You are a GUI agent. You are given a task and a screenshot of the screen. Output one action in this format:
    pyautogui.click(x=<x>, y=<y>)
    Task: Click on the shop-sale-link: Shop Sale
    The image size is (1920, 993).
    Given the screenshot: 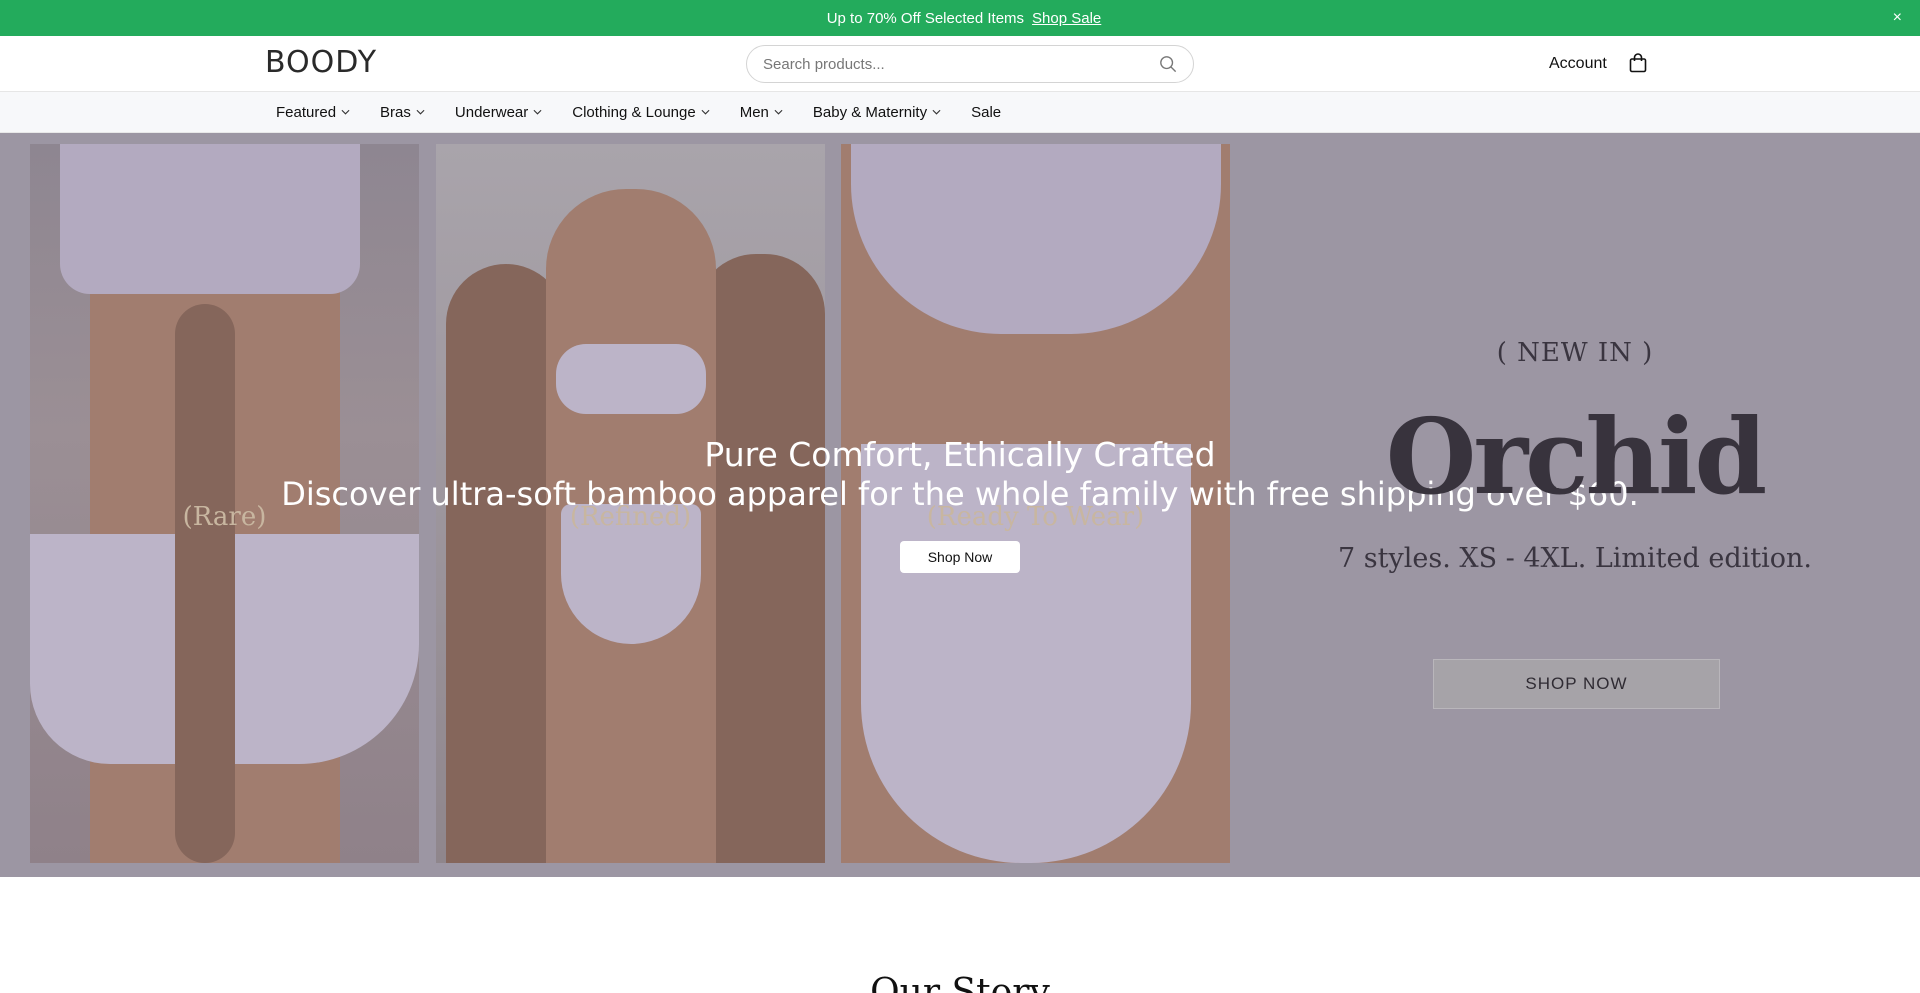 What is the action you would take?
    pyautogui.click(x=1066, y=18)
    